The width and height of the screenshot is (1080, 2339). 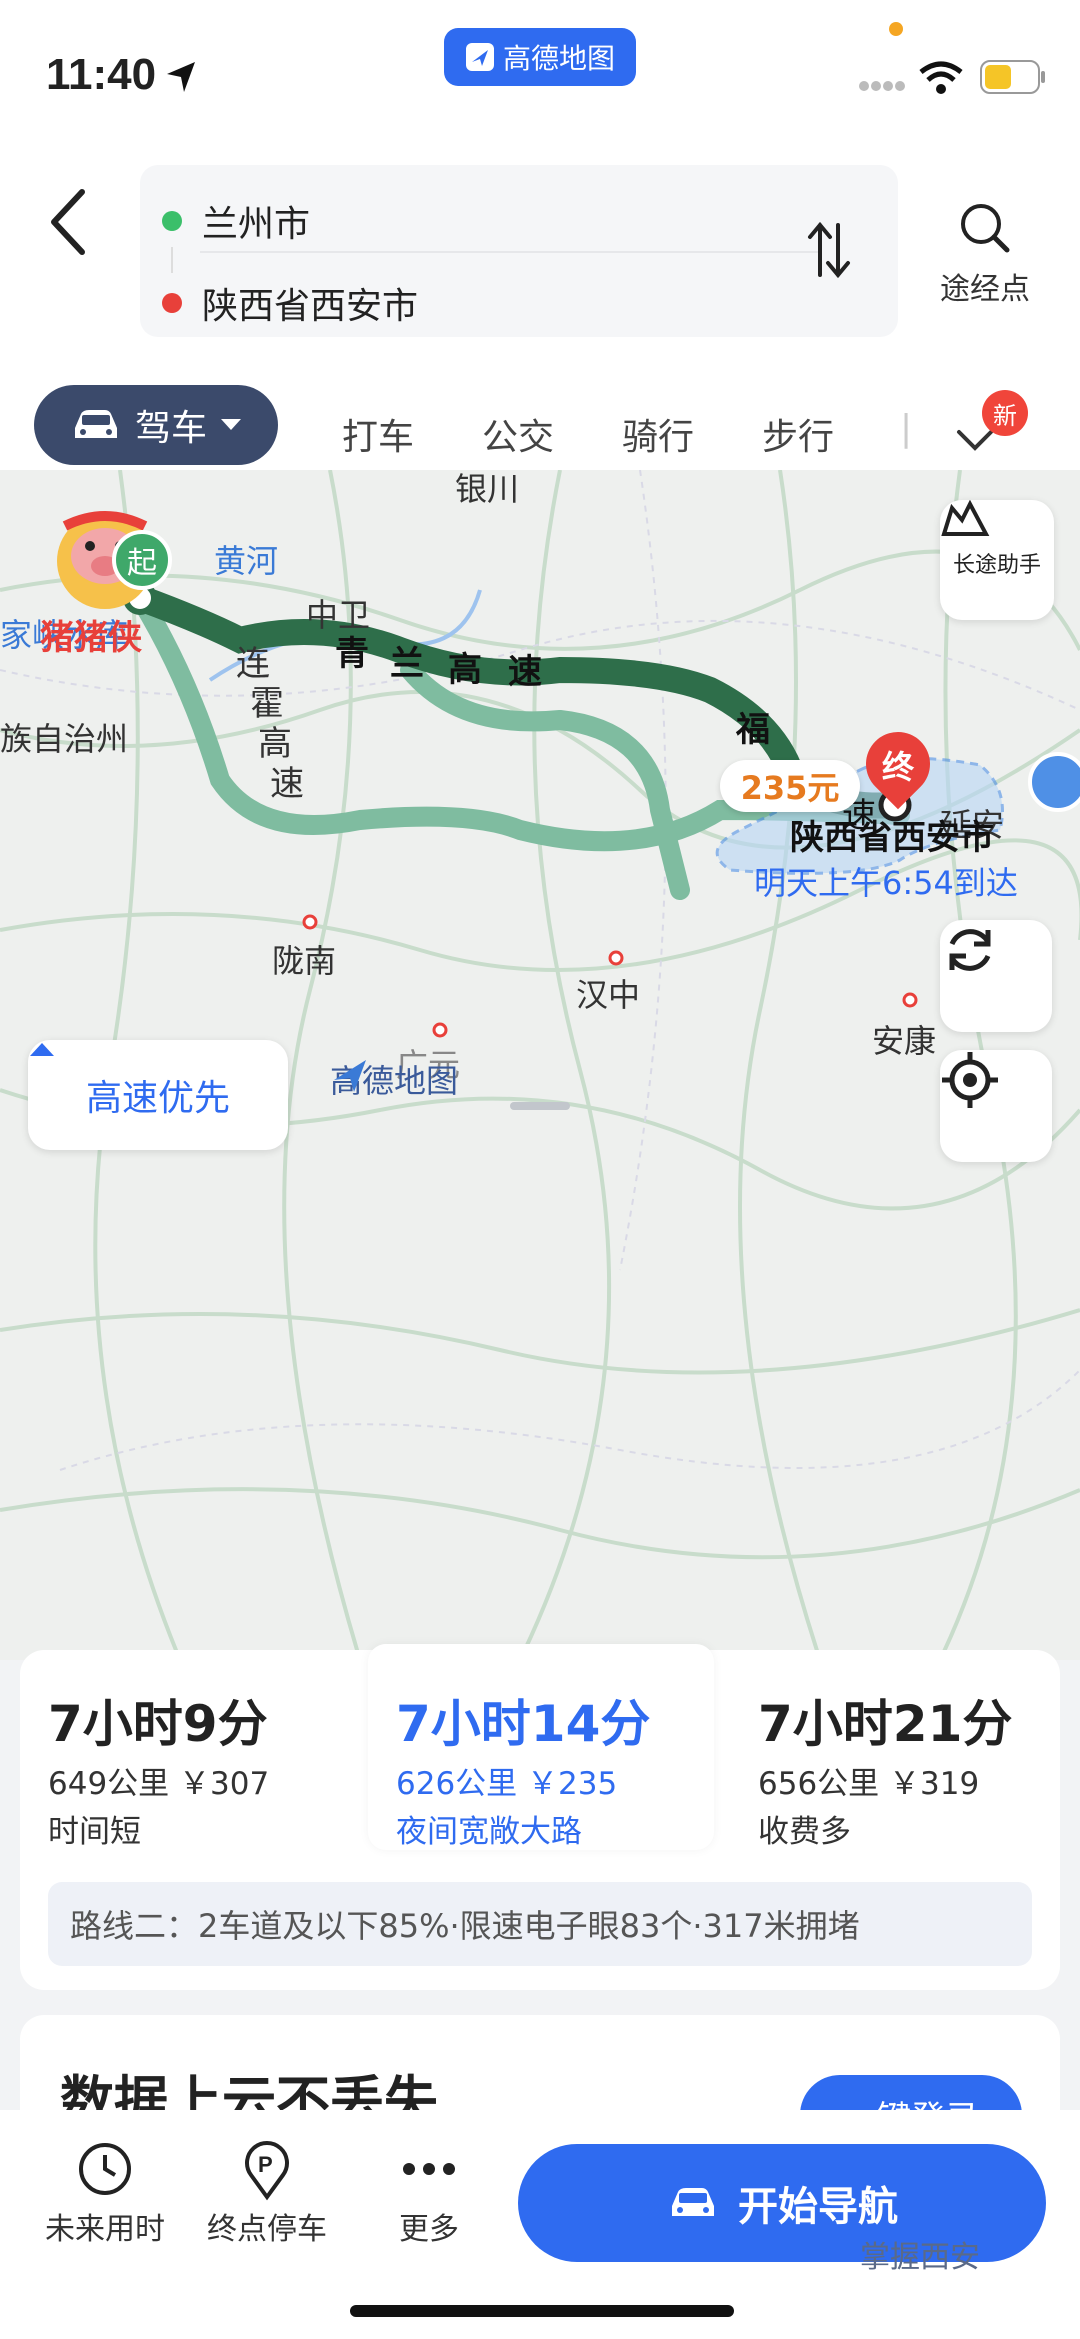 What do you see at coordinates (920, 2257) in the screenshot?
I see `watermark: 掌握西安` at bounding box center [920, 2257].